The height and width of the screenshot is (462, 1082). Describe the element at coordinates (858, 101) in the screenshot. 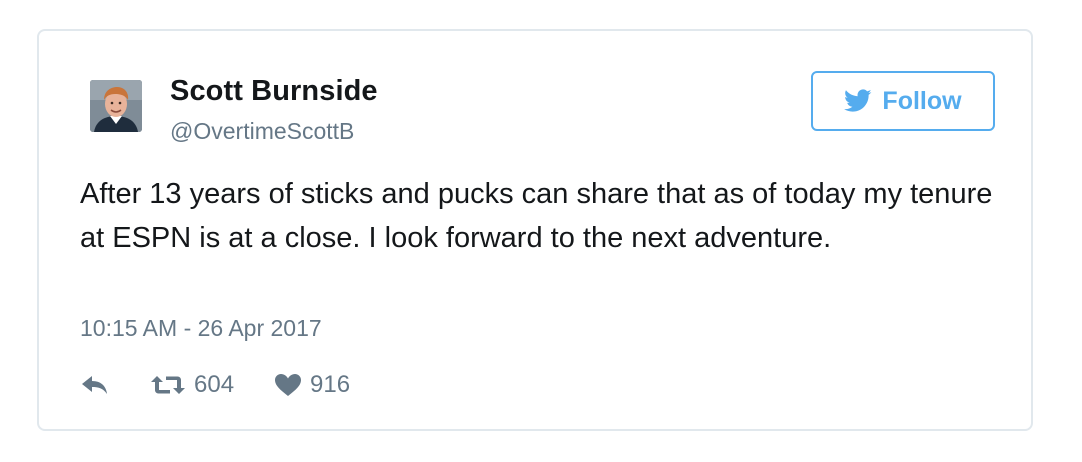

I see `twitter-bird-icon` at that location.